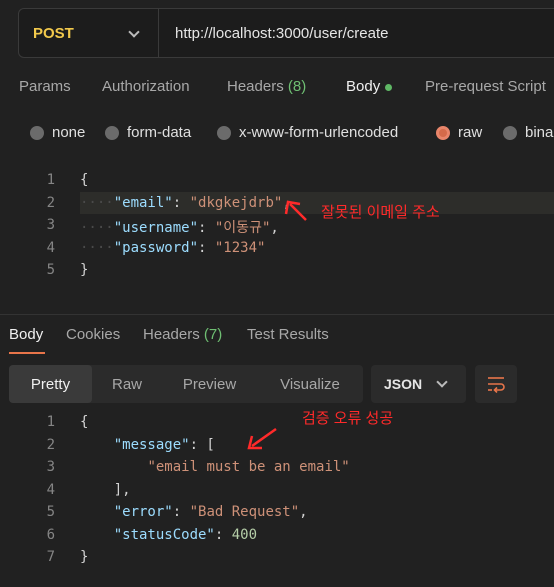 Image resolution: width=554 pixels, height=587 pixels. I want to click on json-value: "1234", so click(240, 248).